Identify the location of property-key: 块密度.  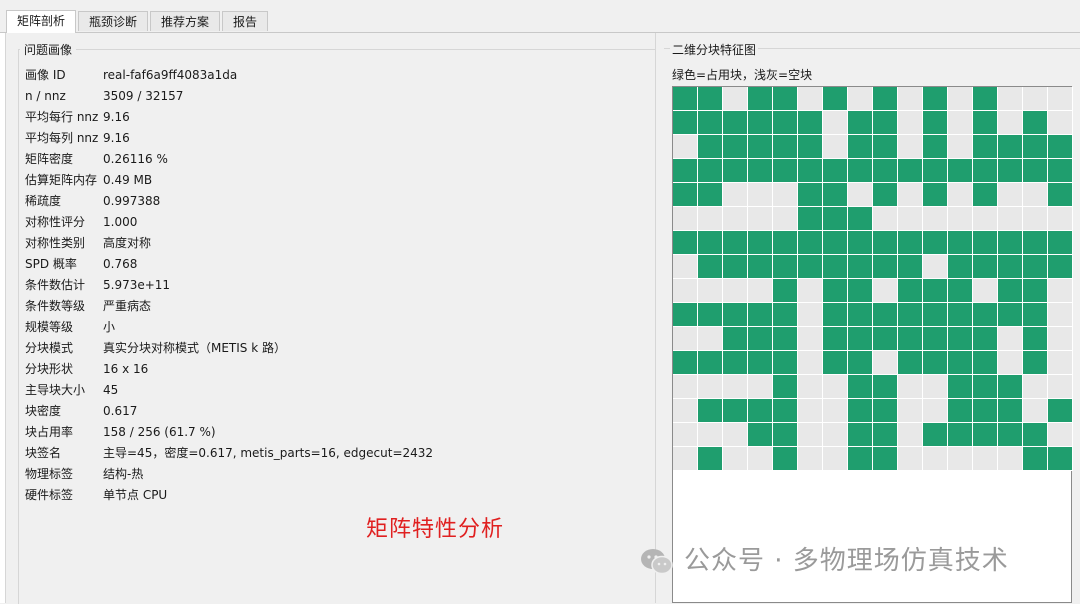
(43, 411).